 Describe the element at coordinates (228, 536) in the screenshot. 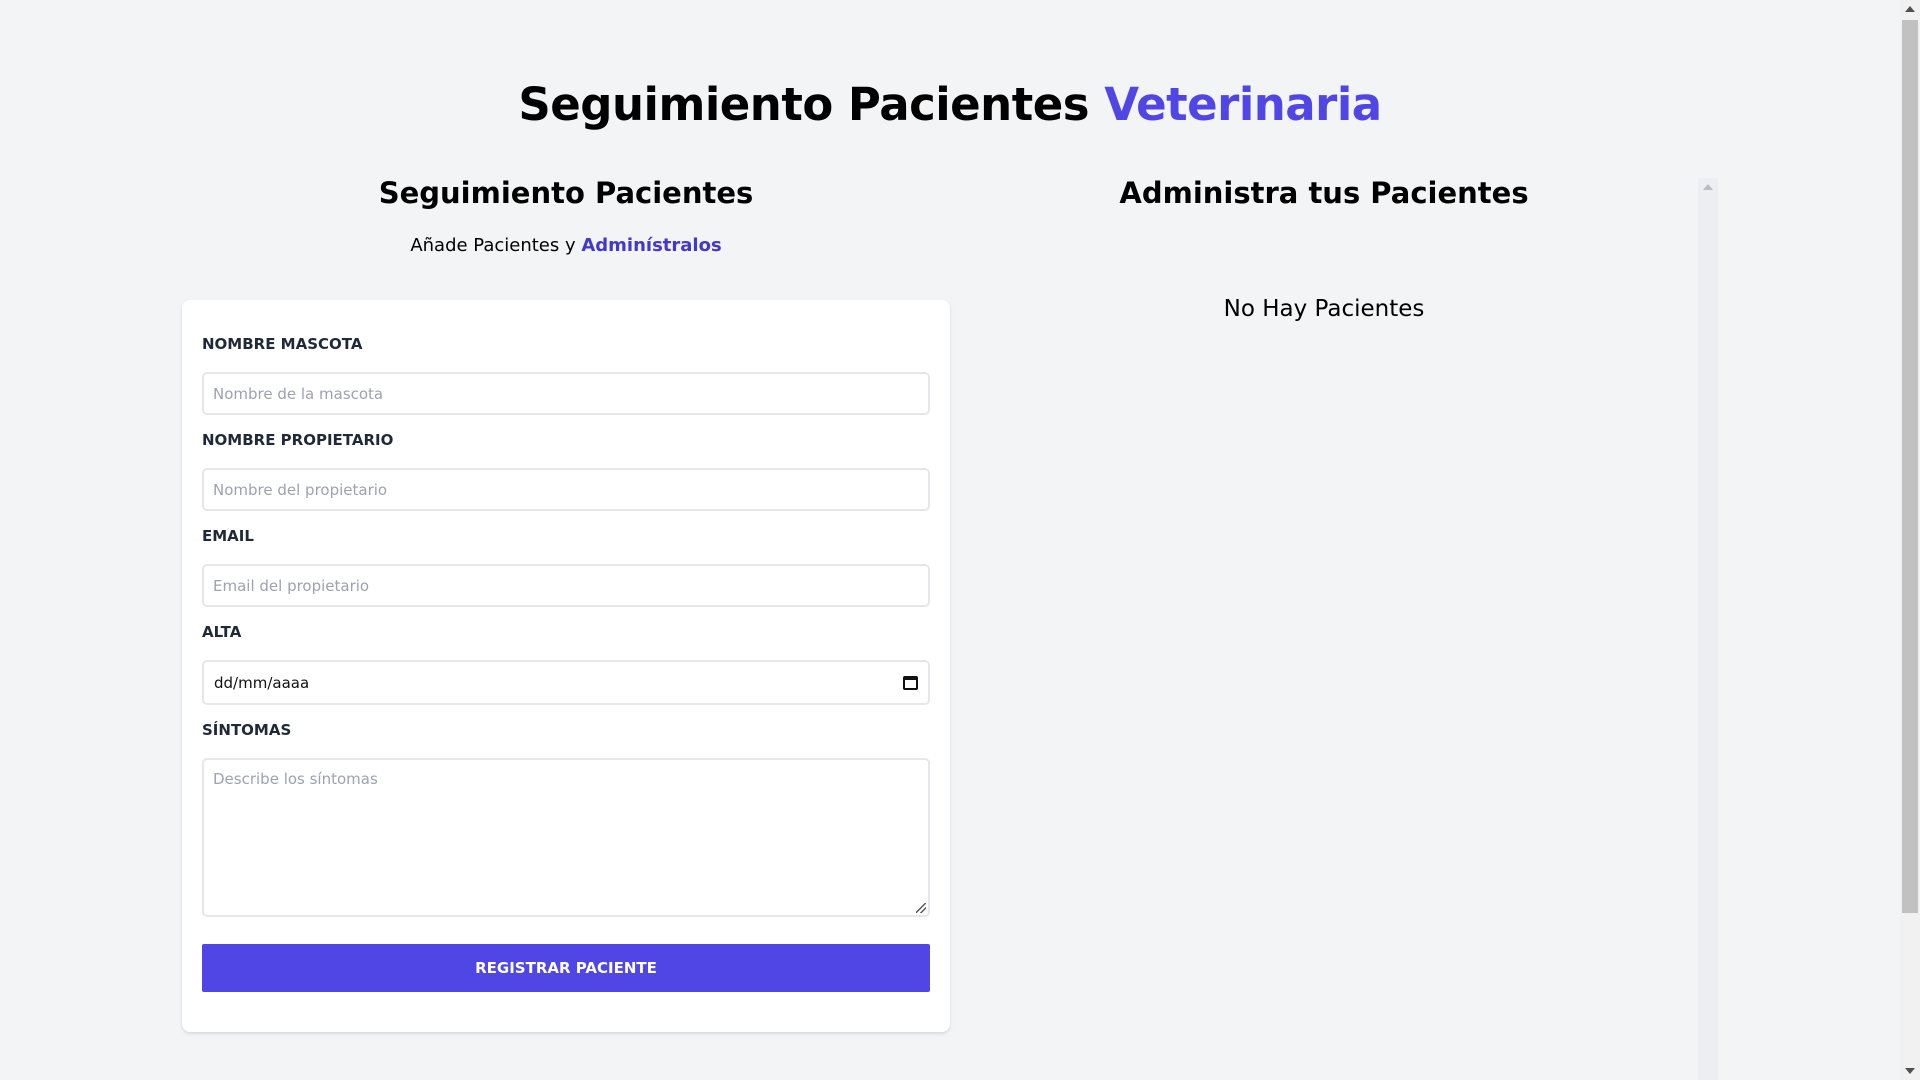

I see `email-label: Email` at that location.